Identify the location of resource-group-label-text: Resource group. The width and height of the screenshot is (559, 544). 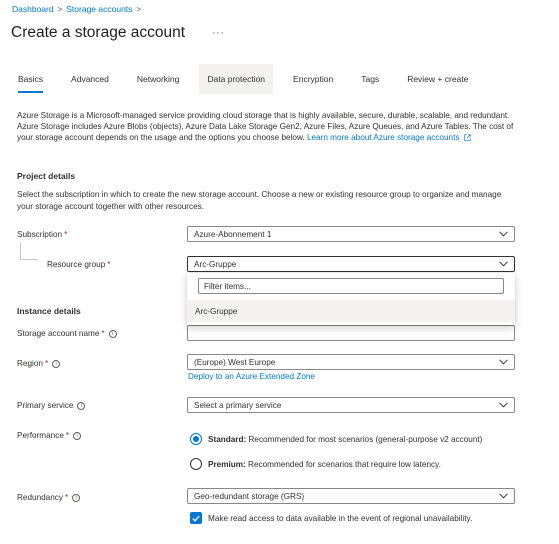
(76, 264).